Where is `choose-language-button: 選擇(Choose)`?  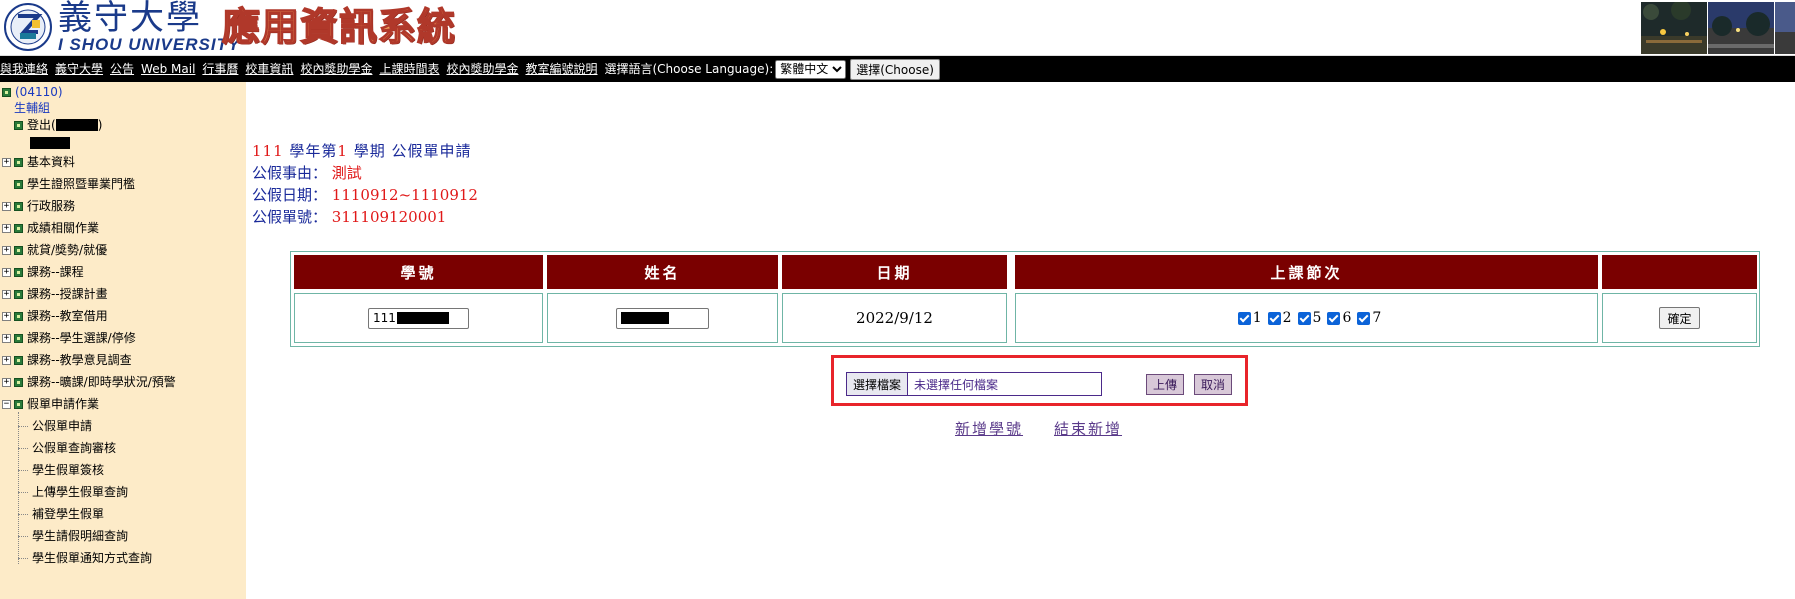 choose-language-button: 選擇(Choose) is located at coordinates (895, 69).